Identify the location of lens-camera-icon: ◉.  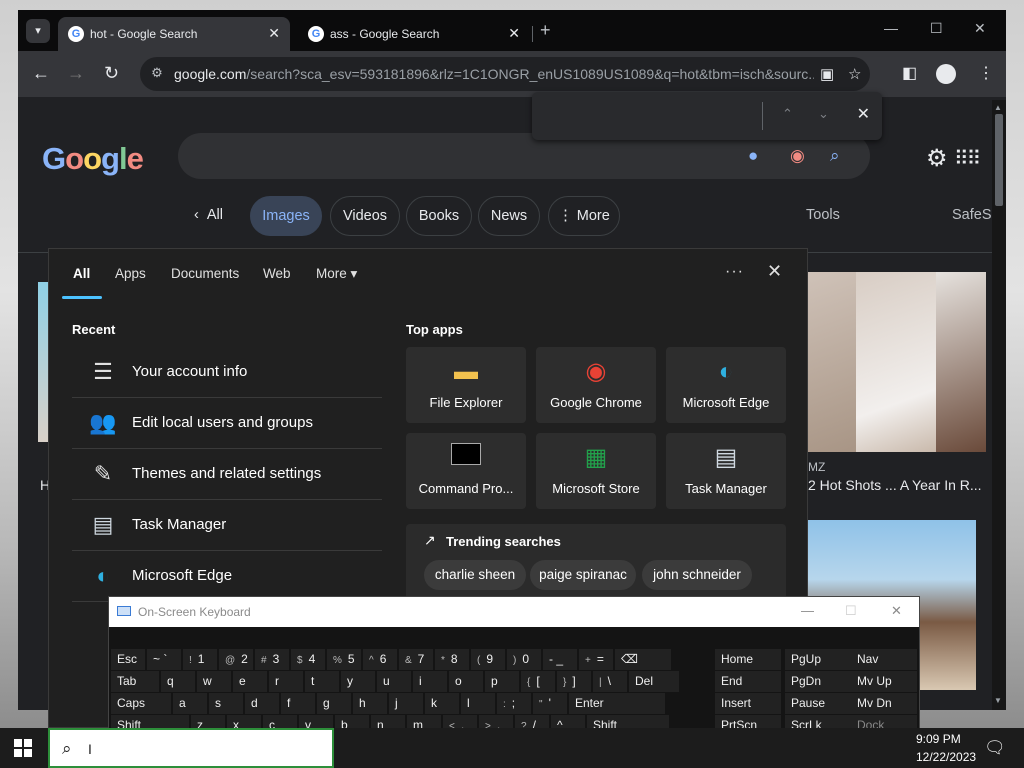
(797, 156).